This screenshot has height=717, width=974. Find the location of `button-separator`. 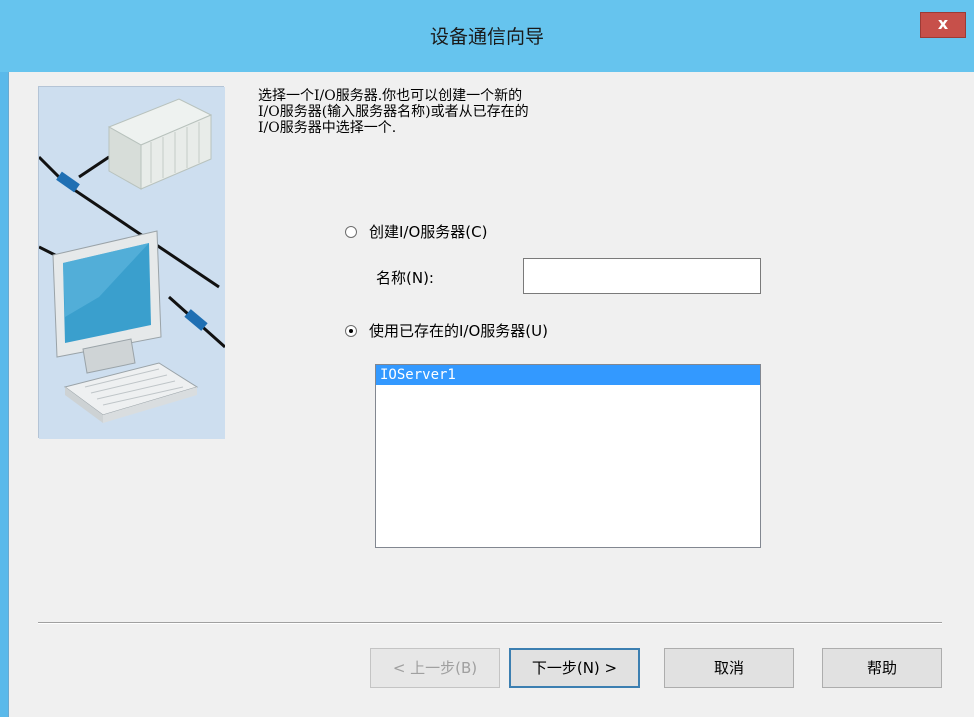

button-separator is located at coordinates (490, 623).